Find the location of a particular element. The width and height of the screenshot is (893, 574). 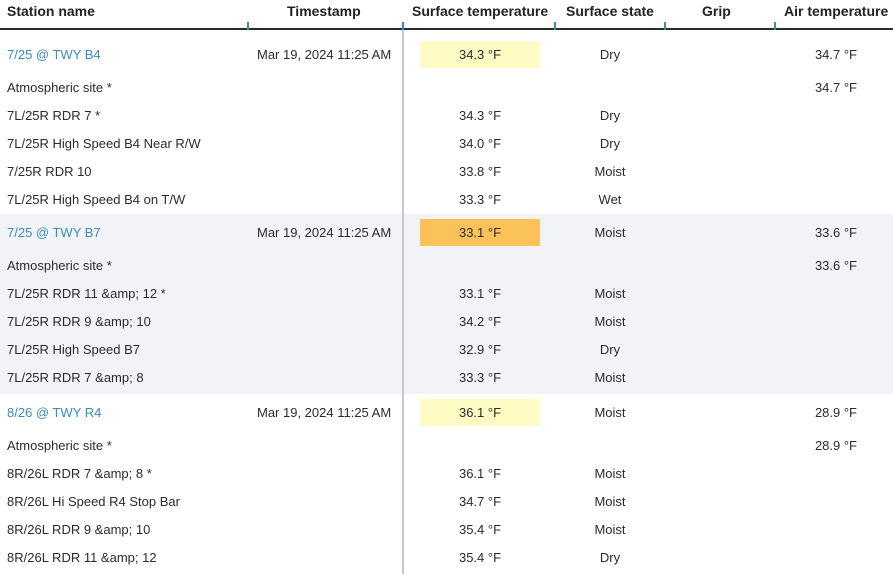

sensor-name: 7L/25R High Speed B4 Near R/W is located at coordinates (104, 143).